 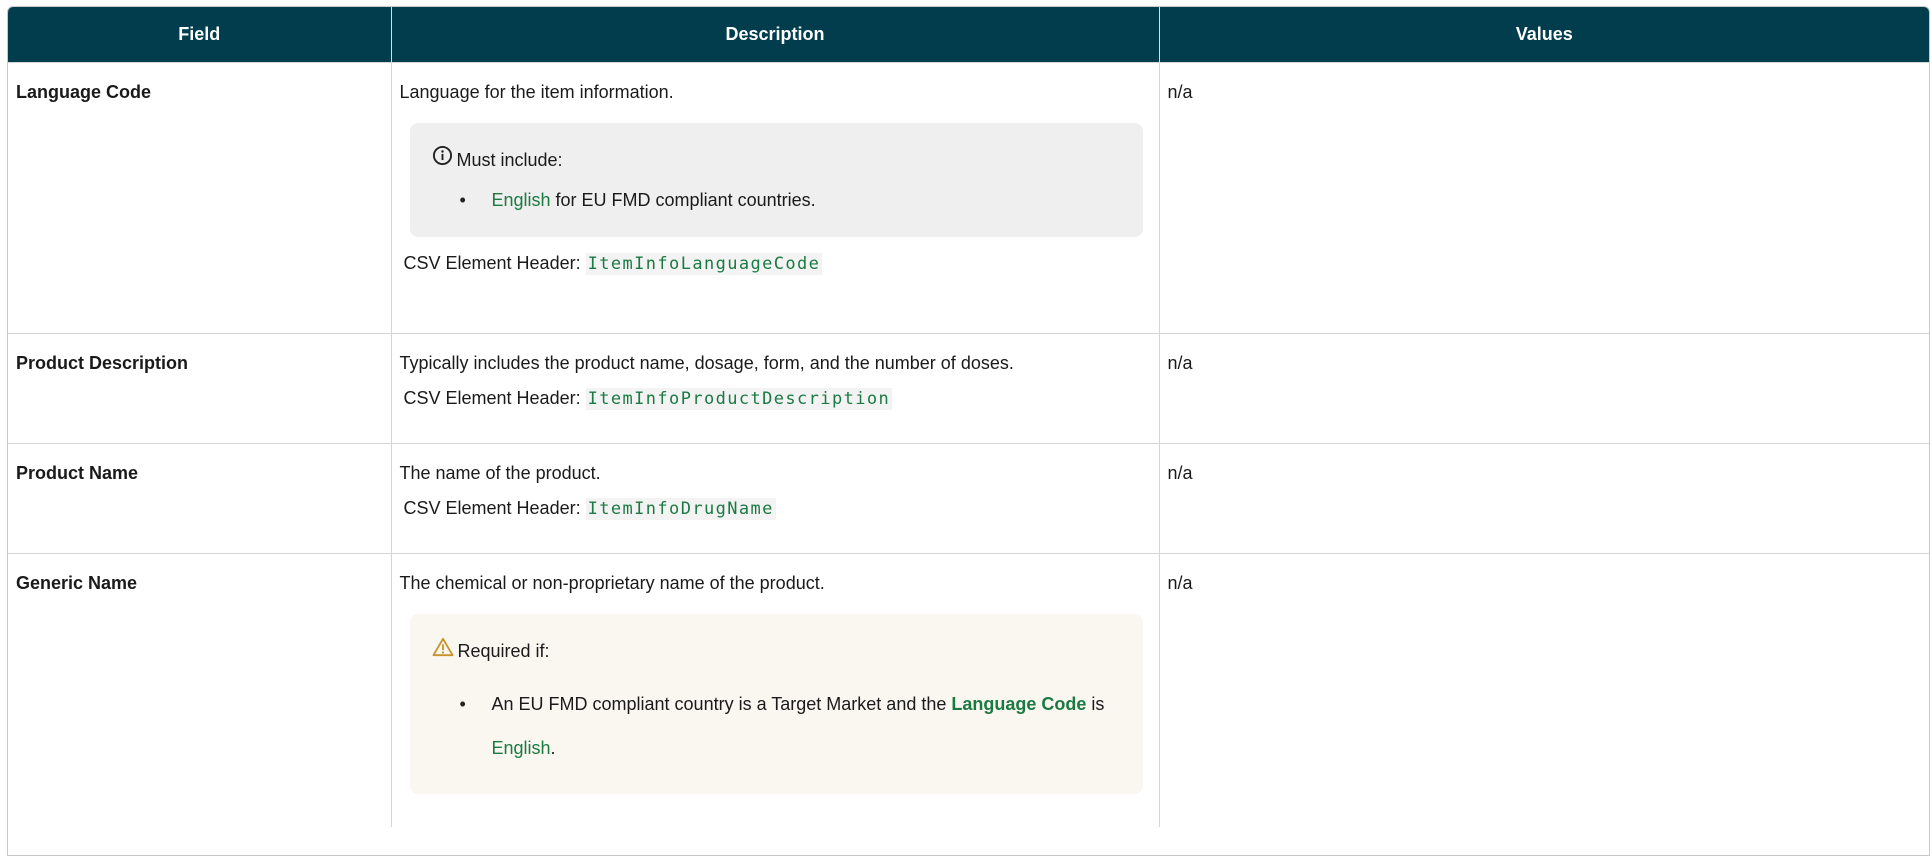 What do you see at coordinates (509, 160) in the screenshot?
I see `callout-heading: Must include:` at bounding box center [509, 160].